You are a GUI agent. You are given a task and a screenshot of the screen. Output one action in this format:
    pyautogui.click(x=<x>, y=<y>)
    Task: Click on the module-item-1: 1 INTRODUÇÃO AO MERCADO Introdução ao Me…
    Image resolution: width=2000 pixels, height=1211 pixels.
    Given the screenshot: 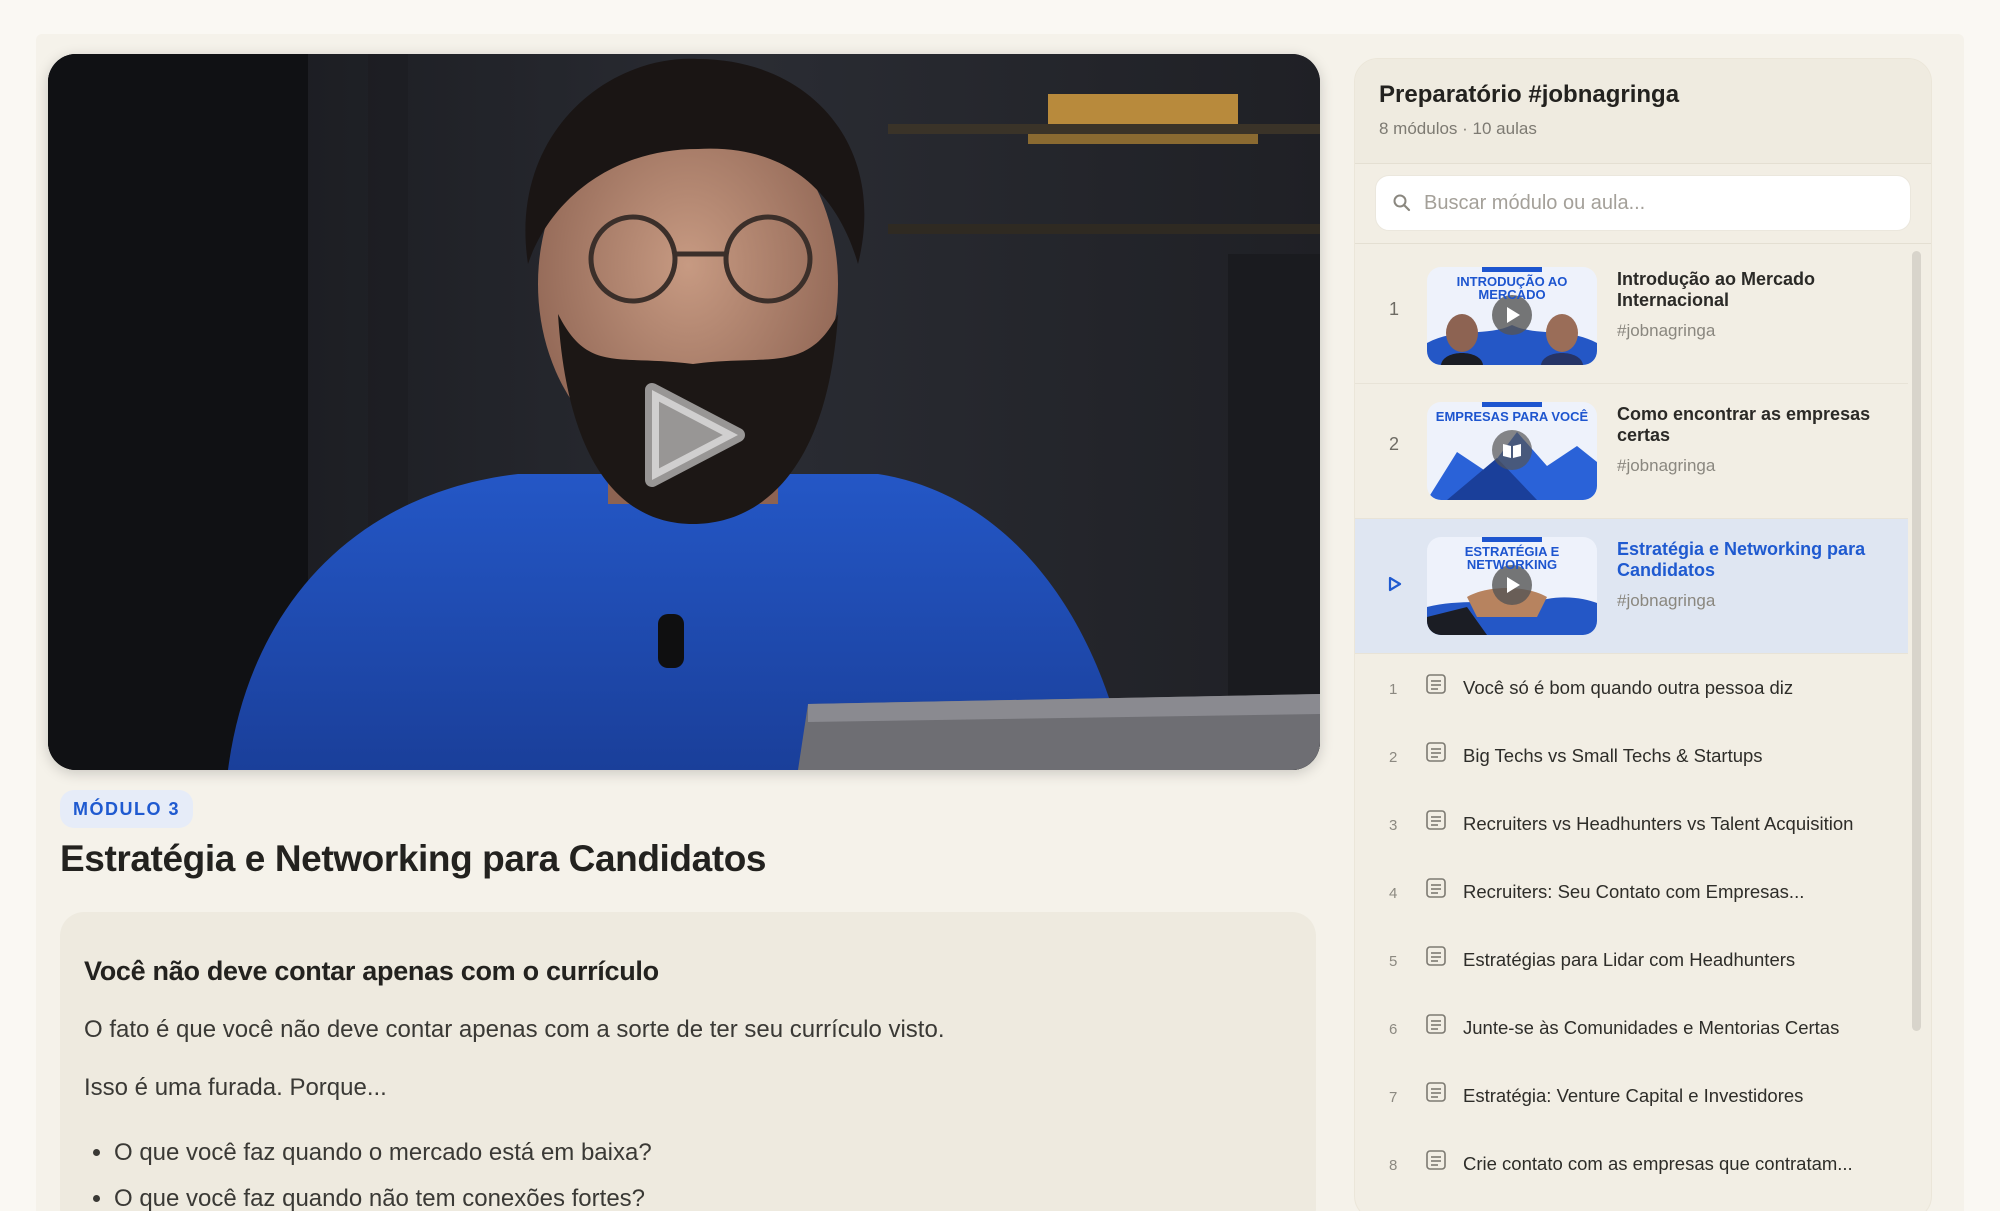 What is the action you would take?
    pyautogui.click(x=1631, y=316)
    